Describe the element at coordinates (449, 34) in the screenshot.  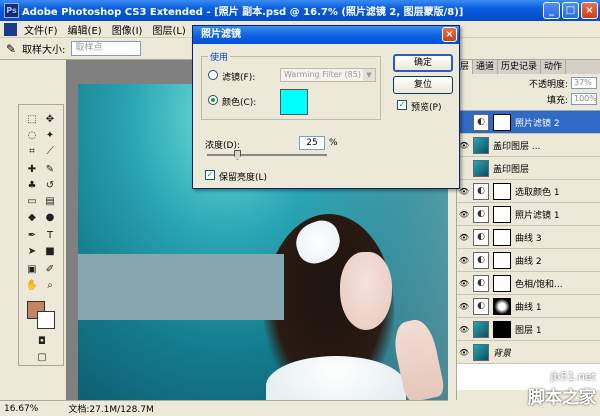
I see `dialog-close-button: ×` at that location.